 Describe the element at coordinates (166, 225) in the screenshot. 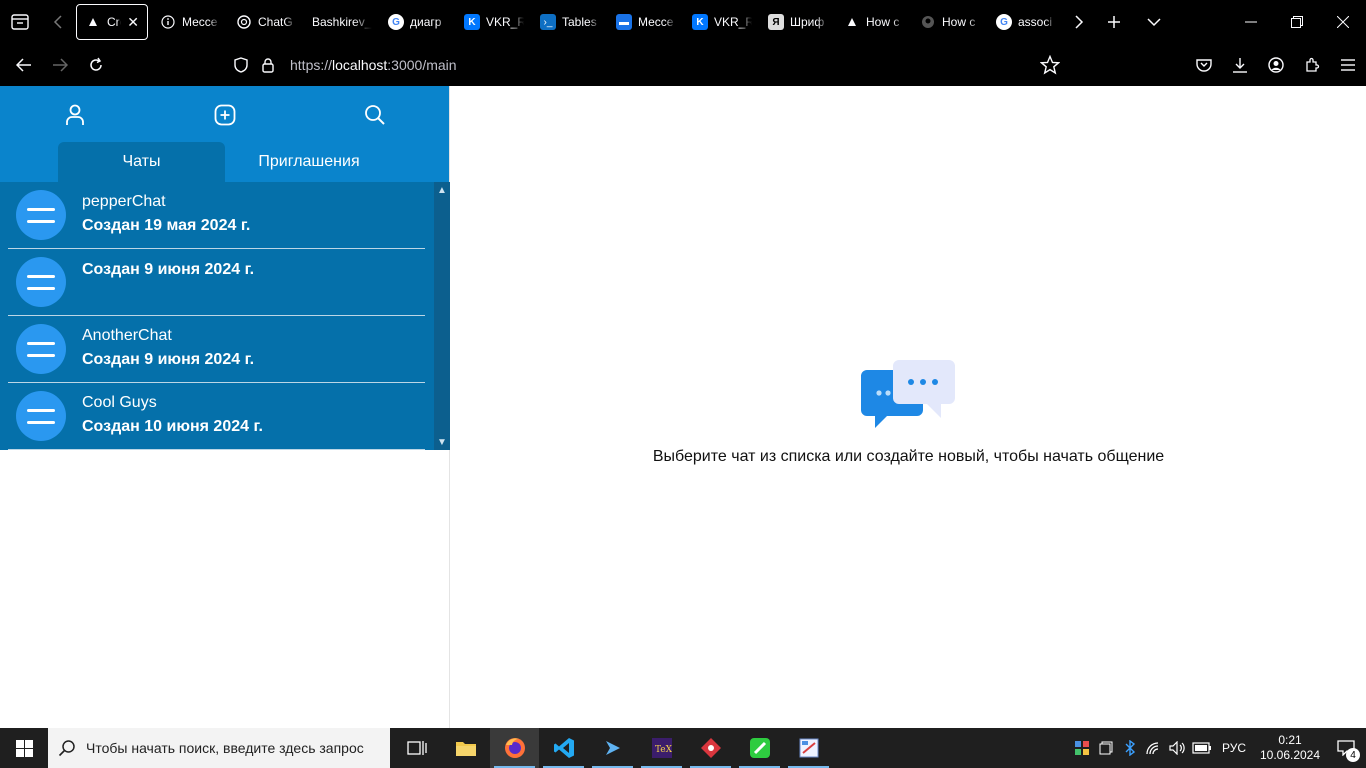

I see `chat-created-date: Создан 19 мая 2024 г.` at that location.